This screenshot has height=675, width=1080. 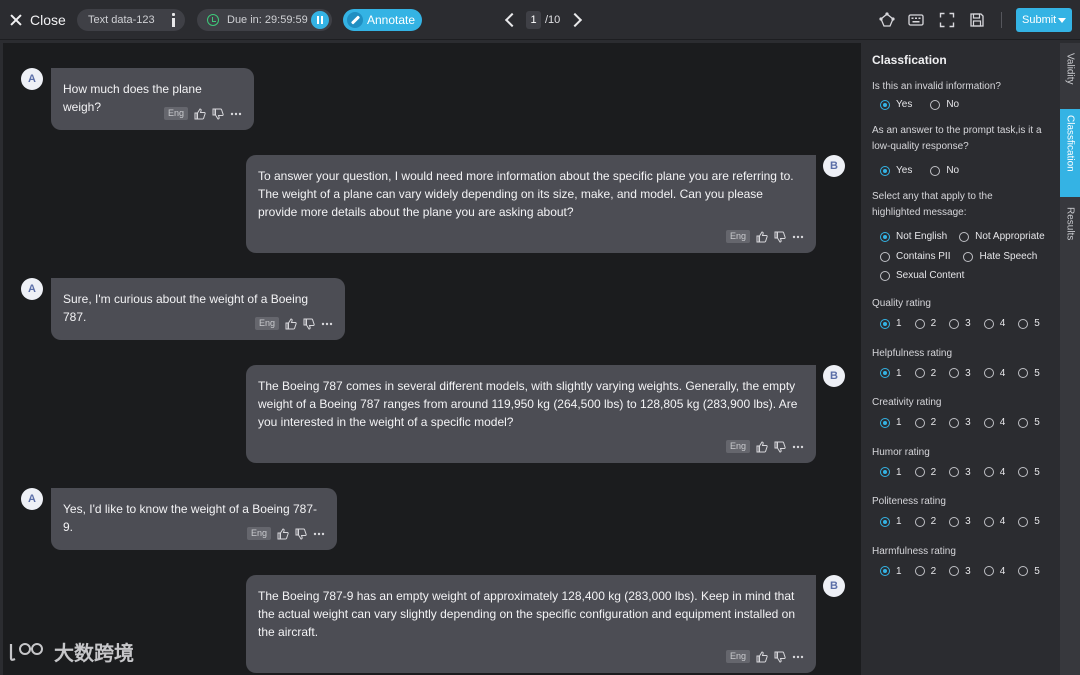 I want to click on page-number-input: 1, so click(x=533, y=20).